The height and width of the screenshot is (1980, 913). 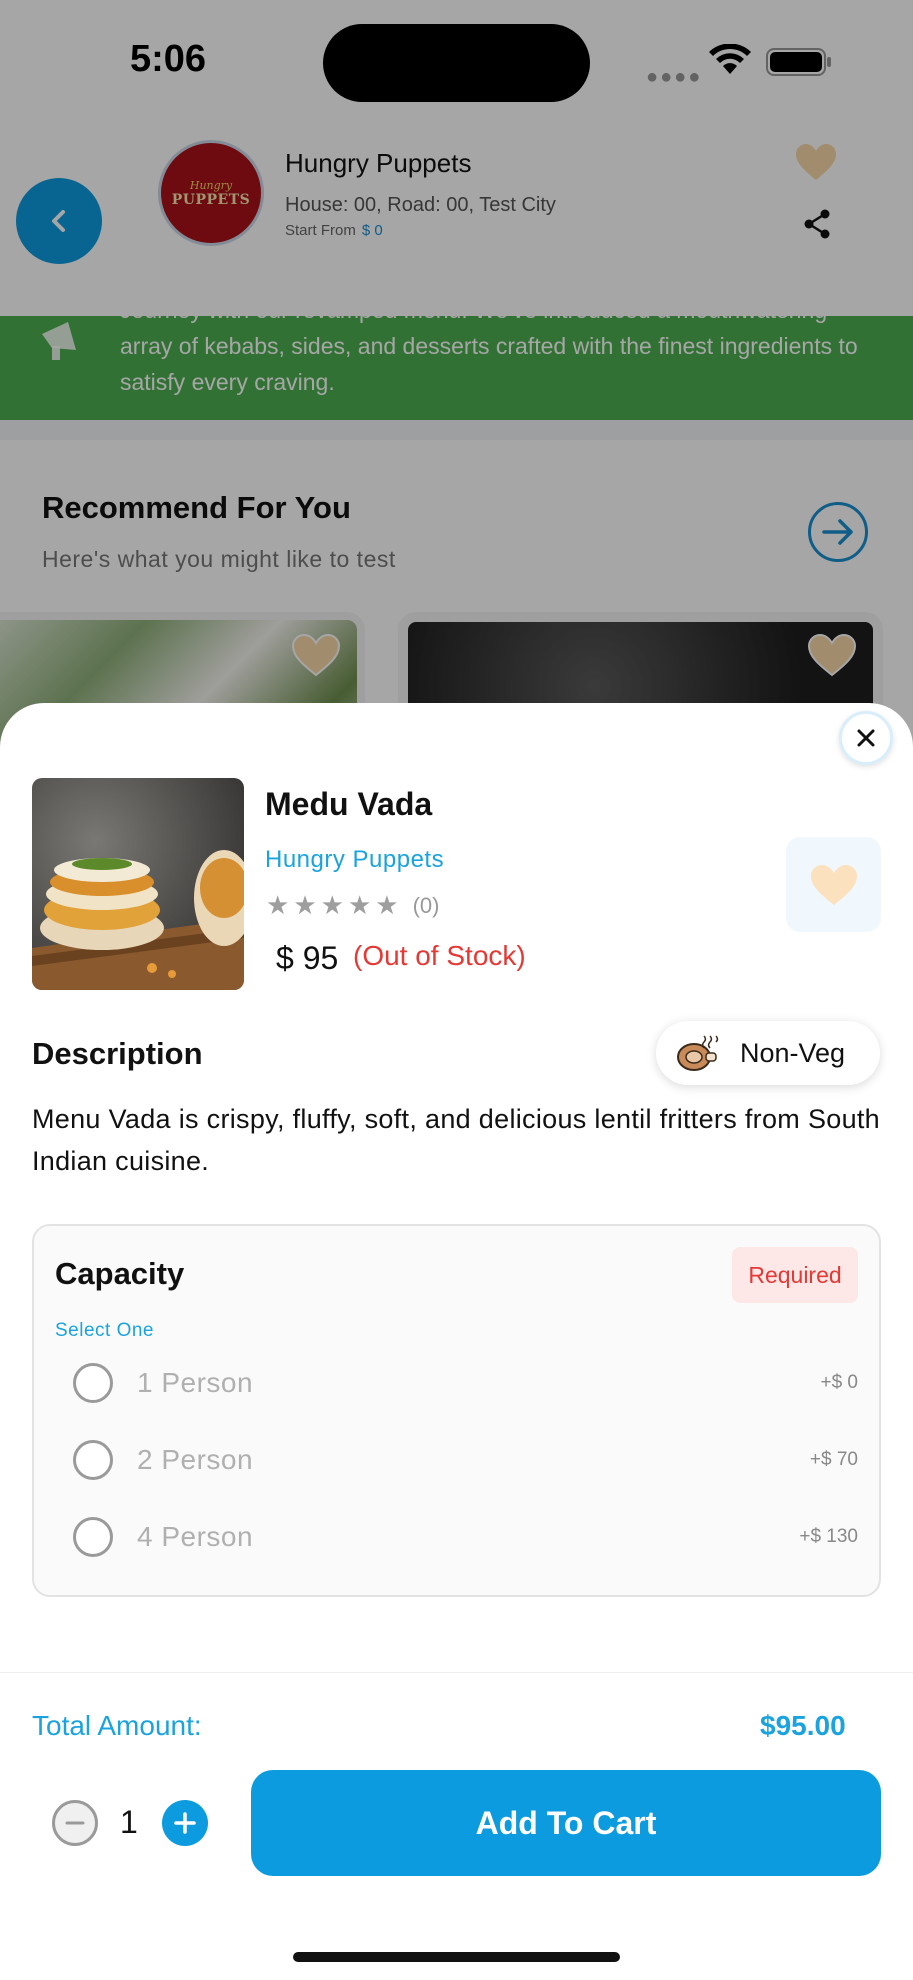 What do you see at coordinates (195, 1382) in the screenshot?
I see `option-label: 1 Person` at bounding box center [195, 1382].